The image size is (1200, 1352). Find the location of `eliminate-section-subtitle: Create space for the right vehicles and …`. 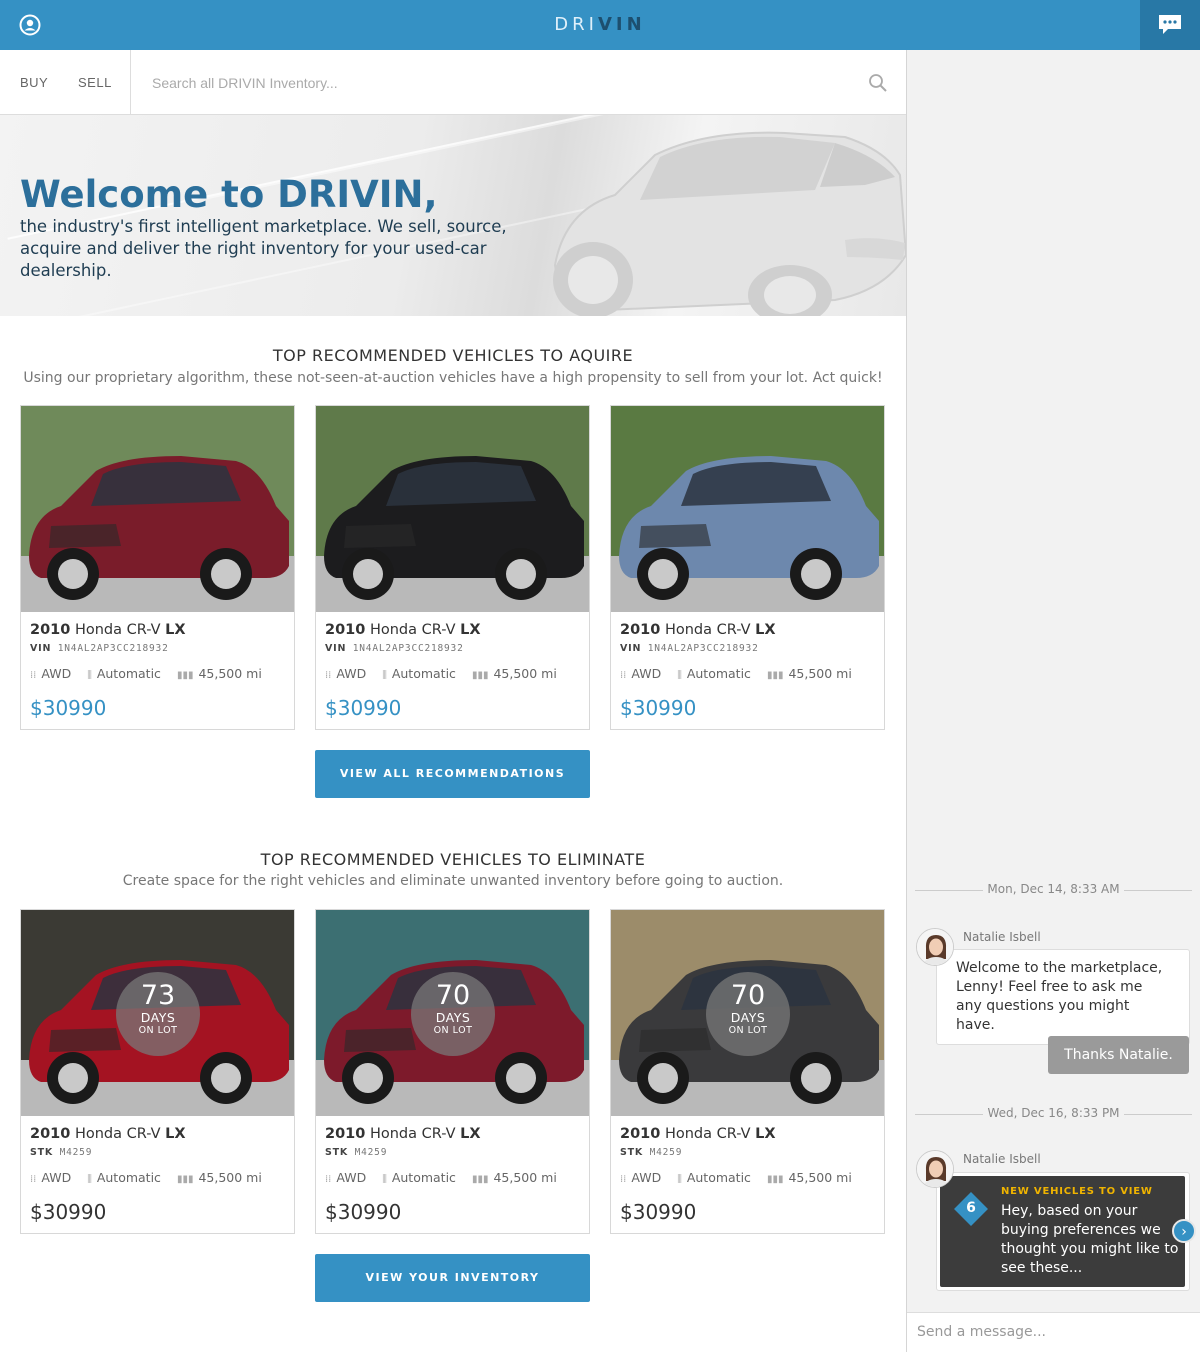

eliminate-section-subtitle: Create space for the right vehicles and … is located at coordinates (453, 881).